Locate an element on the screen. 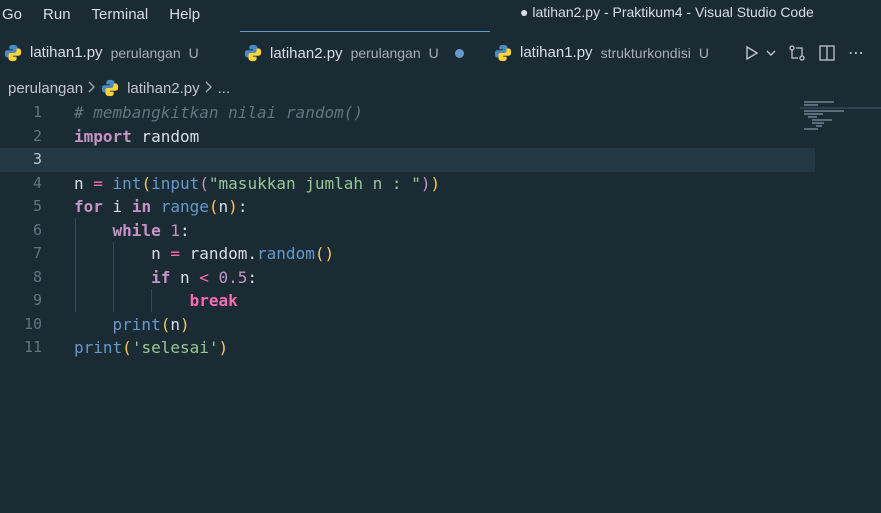 The width and height of the screenshot is (881, 513). menu-run: Run is located at coordinates (67, 14).